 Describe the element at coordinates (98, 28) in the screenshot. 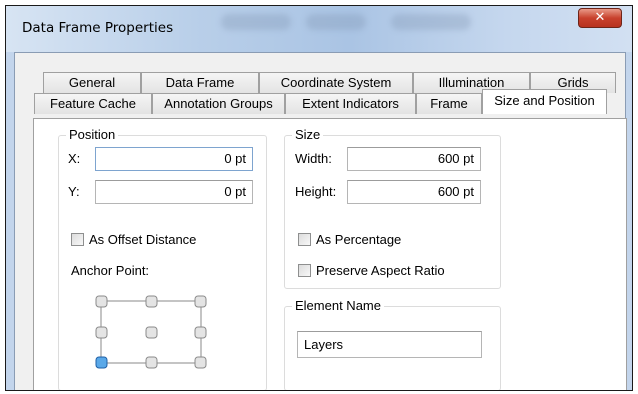

I see `window-title: Data Frame Properties` at that location.